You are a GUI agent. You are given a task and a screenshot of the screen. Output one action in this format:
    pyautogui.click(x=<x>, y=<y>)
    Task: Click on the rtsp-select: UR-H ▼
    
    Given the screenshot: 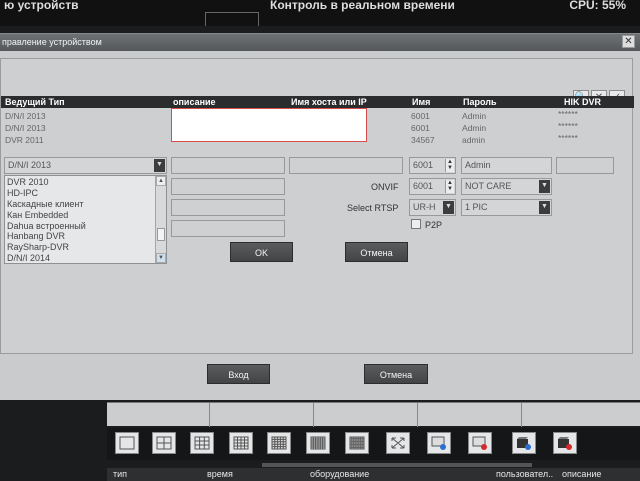 What is the action you would take?
    pyautogui.click(x=432, y=207)
    